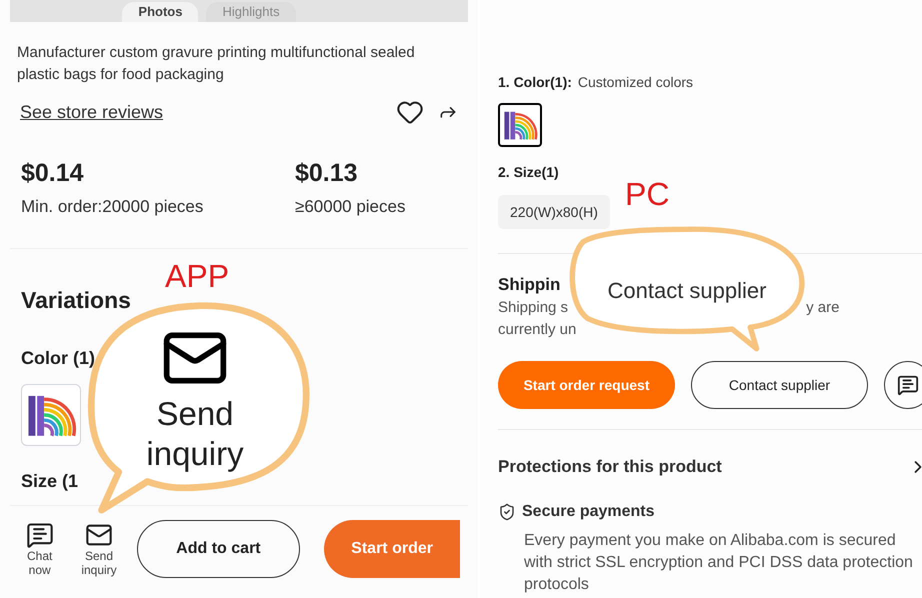  I want to click on quantity-text: ≥60000 pieces, so click(350, 207).